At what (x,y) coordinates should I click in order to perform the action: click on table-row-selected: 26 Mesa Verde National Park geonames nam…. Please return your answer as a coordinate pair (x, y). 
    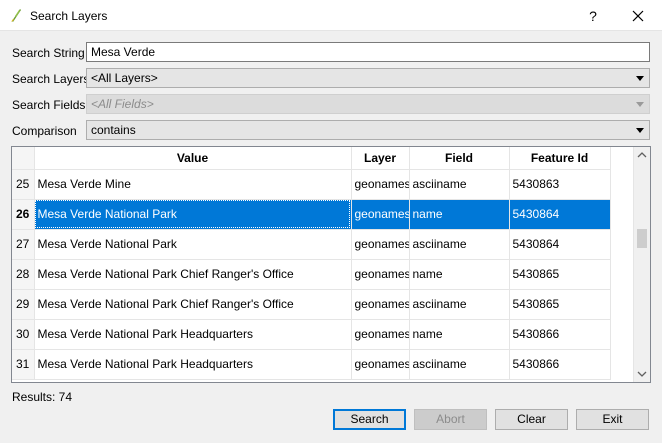
    Looking at the image, I should click on (311, 214).